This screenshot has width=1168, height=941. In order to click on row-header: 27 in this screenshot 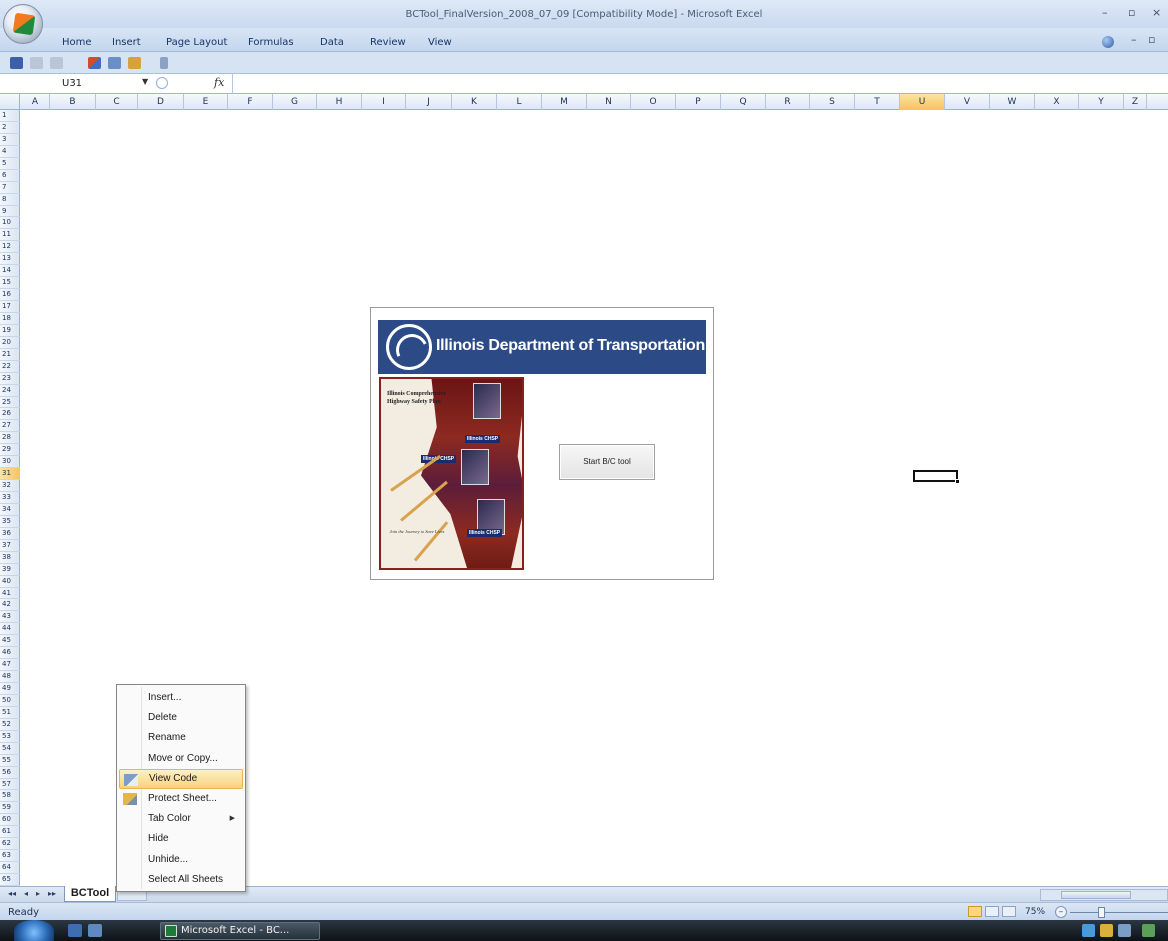, I will do `click(10, 426)`.